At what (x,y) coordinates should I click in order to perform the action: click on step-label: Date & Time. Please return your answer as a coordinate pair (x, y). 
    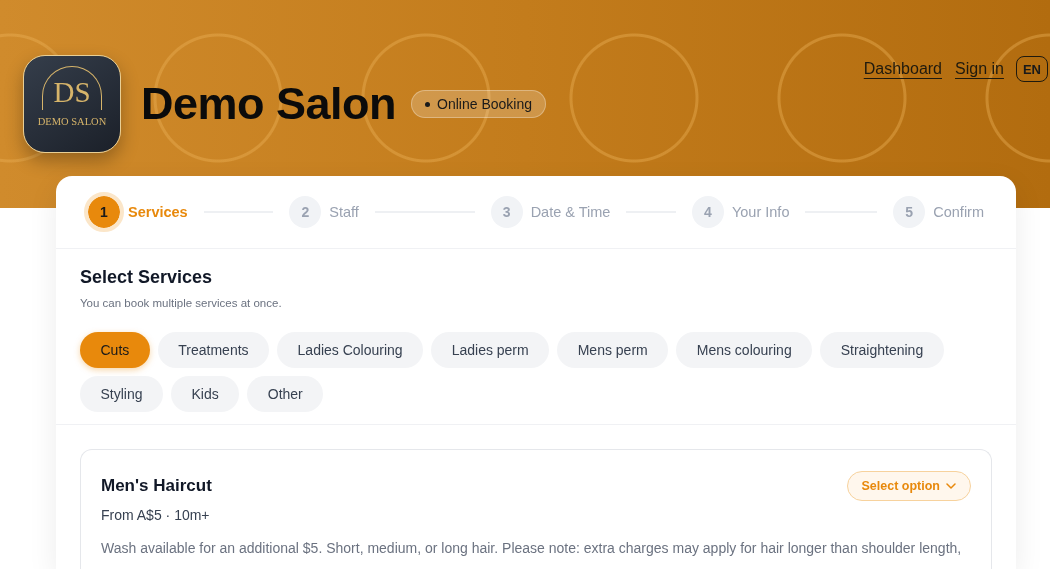
    Looking at the image, I should click on (570, 212).